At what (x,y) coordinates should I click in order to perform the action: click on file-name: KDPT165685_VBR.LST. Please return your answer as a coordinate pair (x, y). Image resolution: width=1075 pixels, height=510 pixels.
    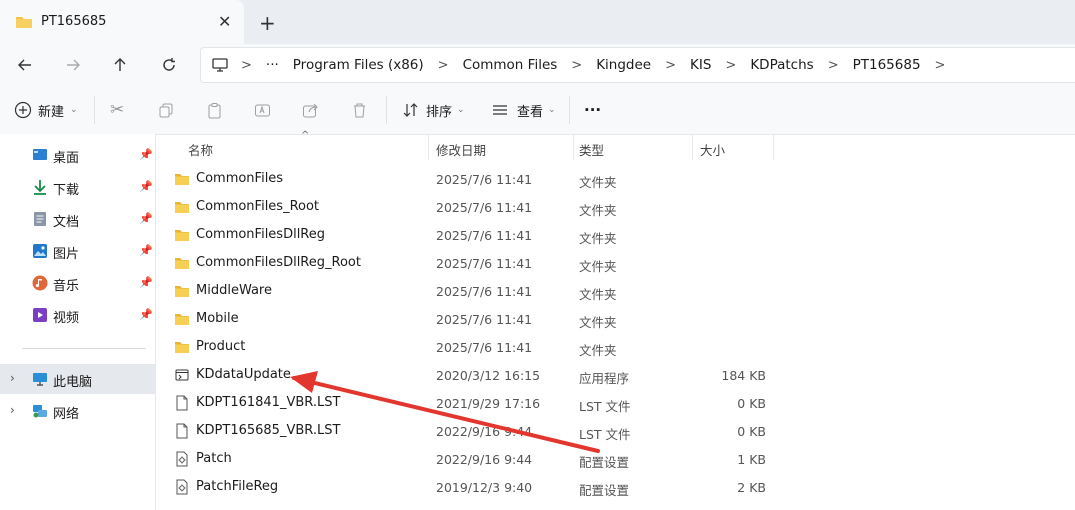
    Looking at the image, I should click on (268, 430).